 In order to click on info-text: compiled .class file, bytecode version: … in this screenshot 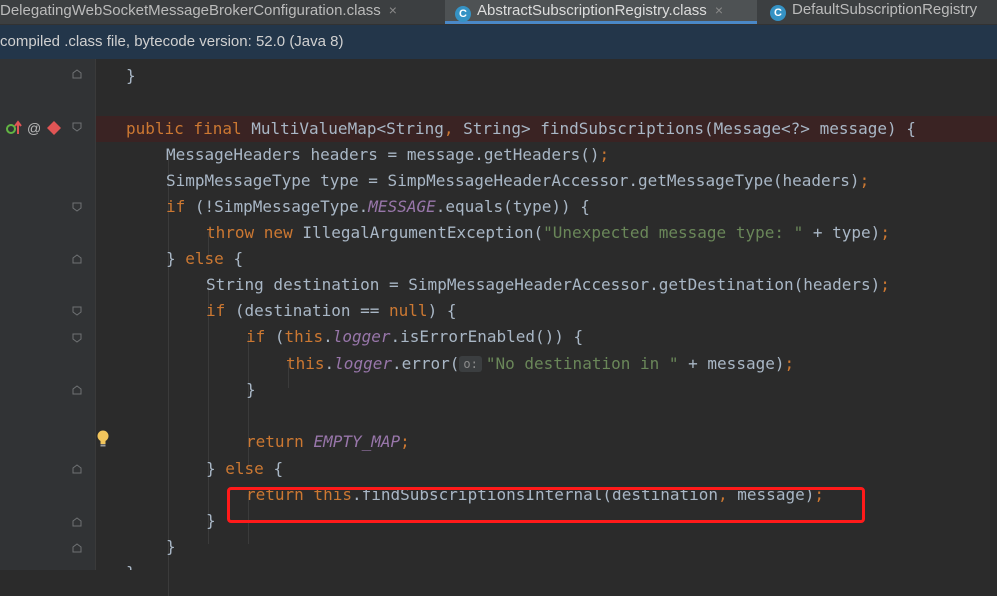, I will do `click(172, 41)`.